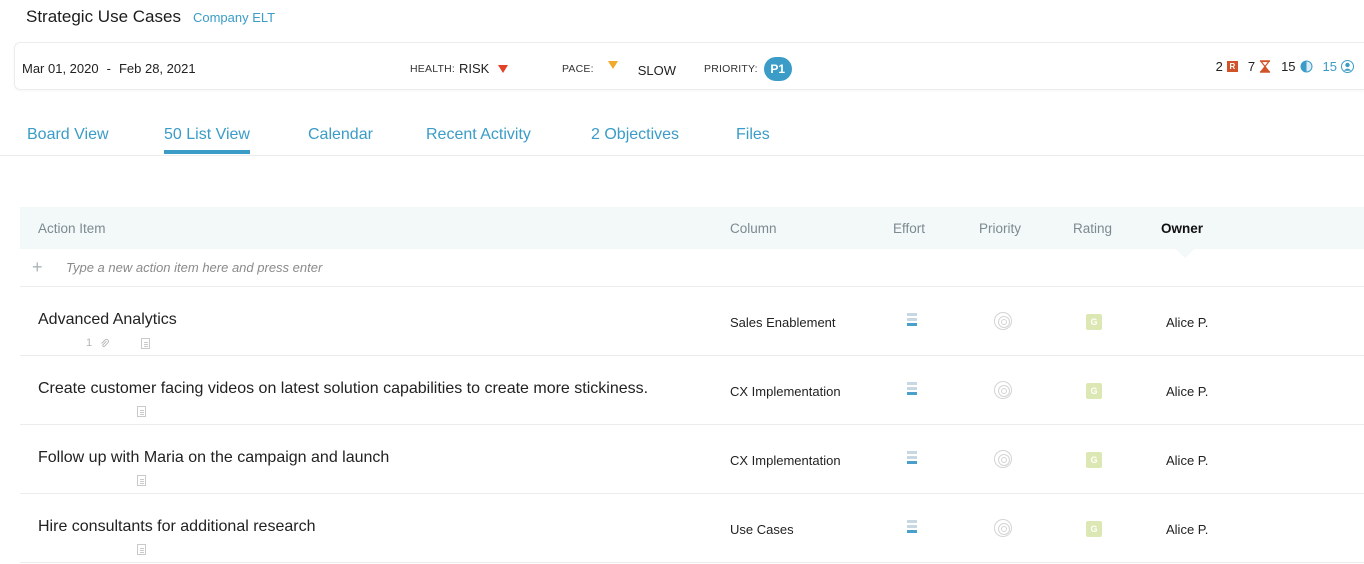 Image resolution: width=1364 pixels, height=564 pixels. I want to click on paperclip-icon, so click(105, 343).